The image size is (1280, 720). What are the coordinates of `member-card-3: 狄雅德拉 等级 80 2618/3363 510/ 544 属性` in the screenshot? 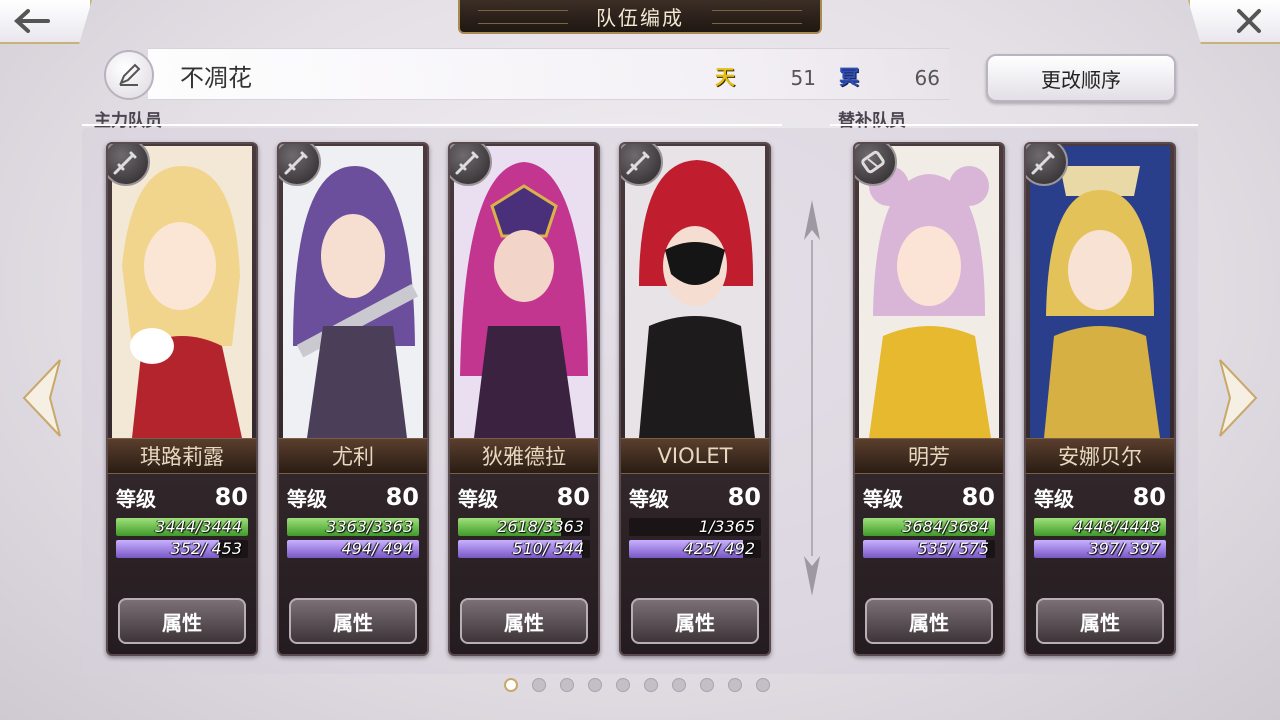 It's located at (524, 399).